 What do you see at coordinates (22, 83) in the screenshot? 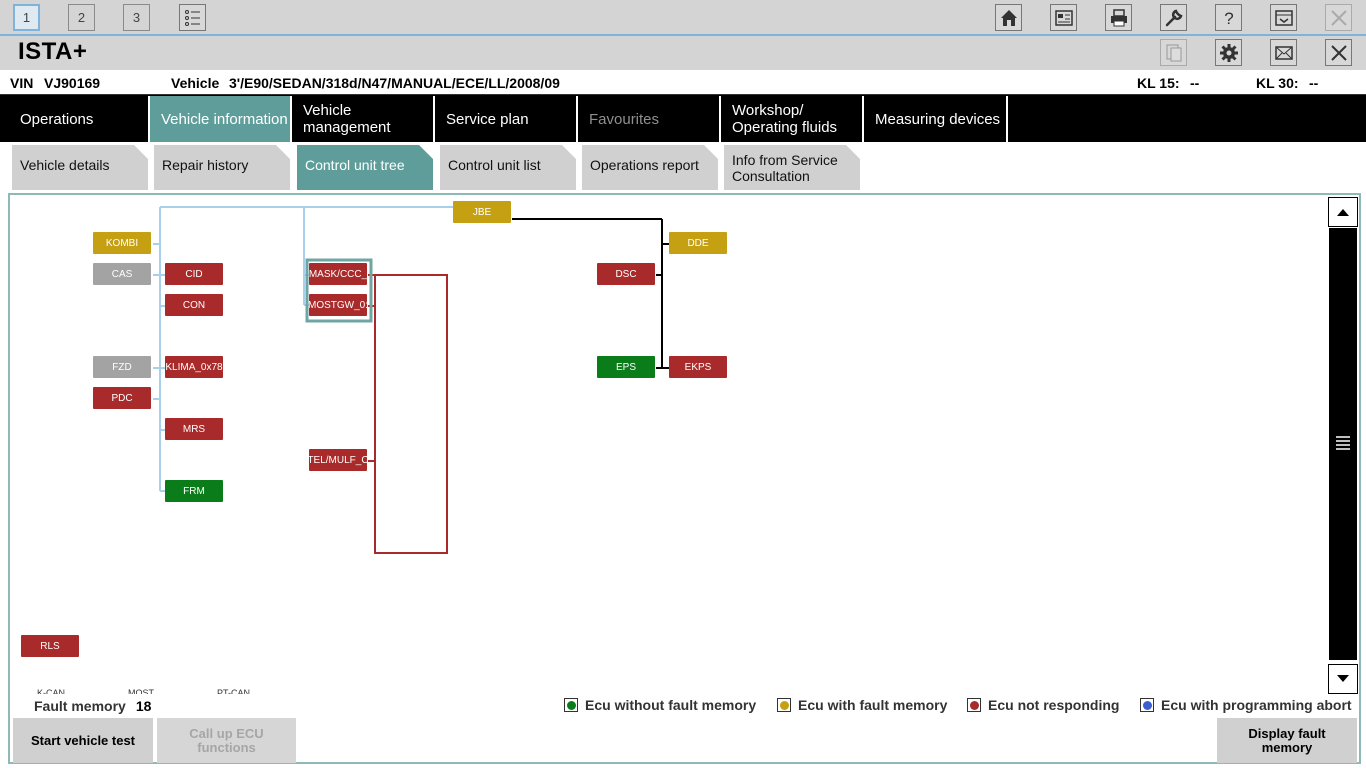
I see `vin-label: VIN` at bounding box center [22, 83].